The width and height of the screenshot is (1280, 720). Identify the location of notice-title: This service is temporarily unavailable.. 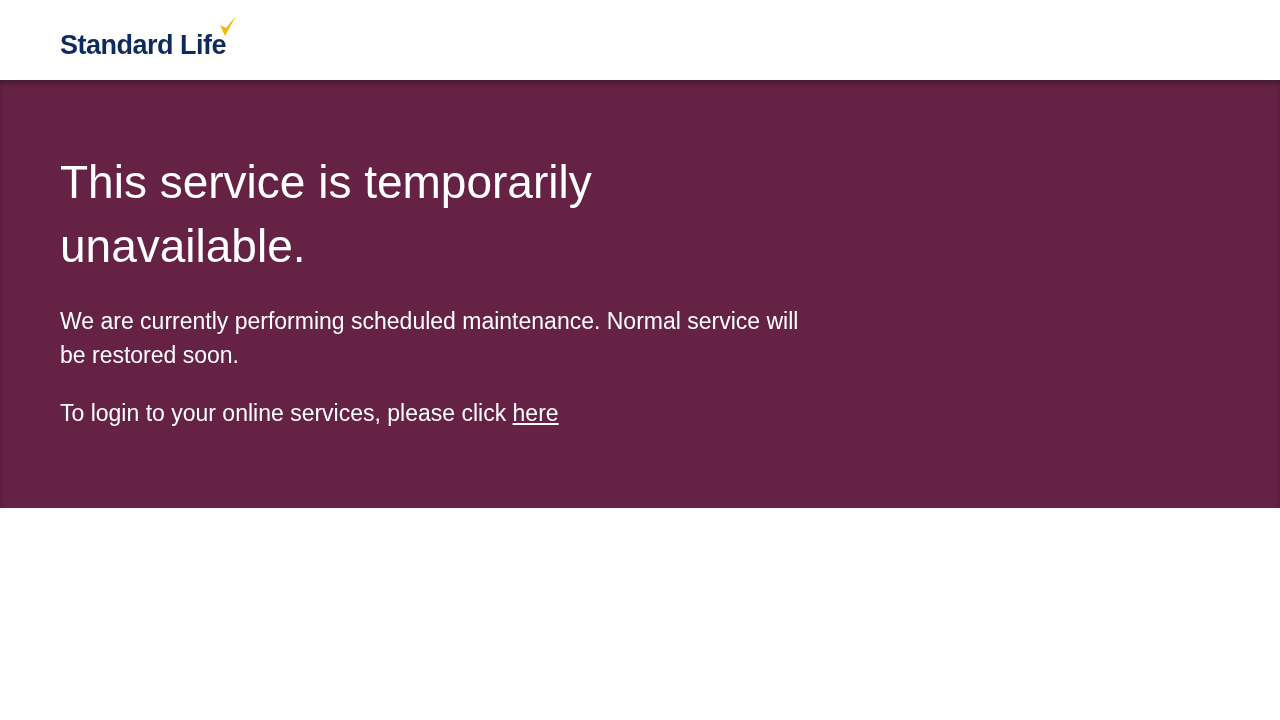
(326, 214).